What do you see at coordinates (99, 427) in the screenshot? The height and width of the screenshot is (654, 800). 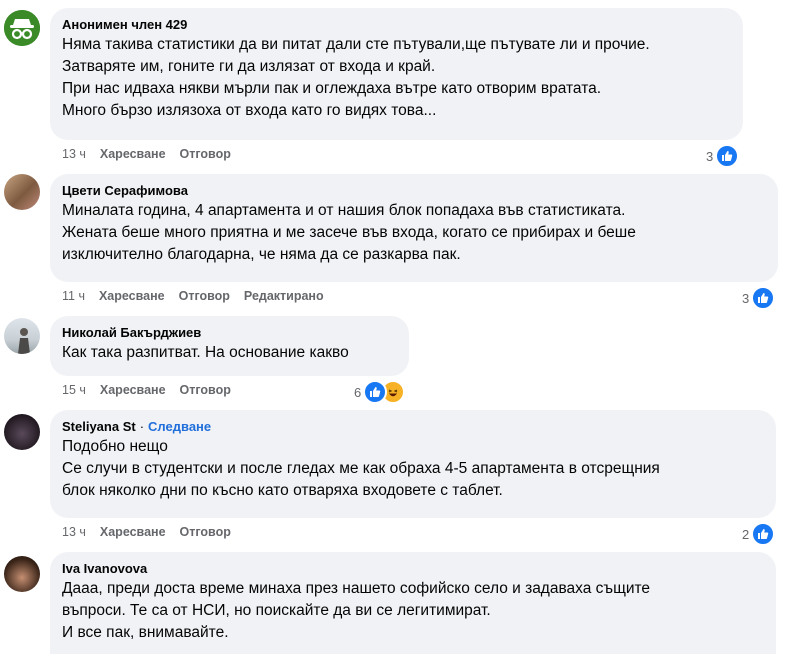 I see `comment-author: Steliyana St` at bounding box center [99, 427].